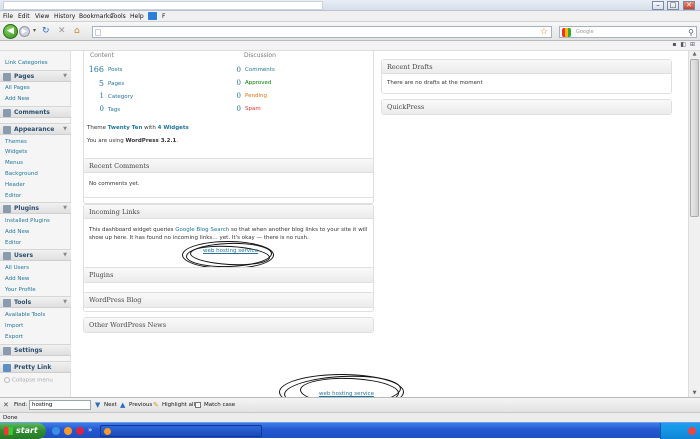  Describe the element at coordinates (80, 431) in the screenshot. I see `quicklaunch-app-icon` at that location.